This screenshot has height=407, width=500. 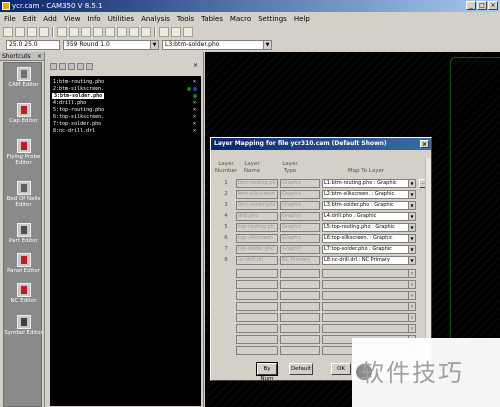 I want to click on menu-tools: Tools, so click(x=185, y=19).